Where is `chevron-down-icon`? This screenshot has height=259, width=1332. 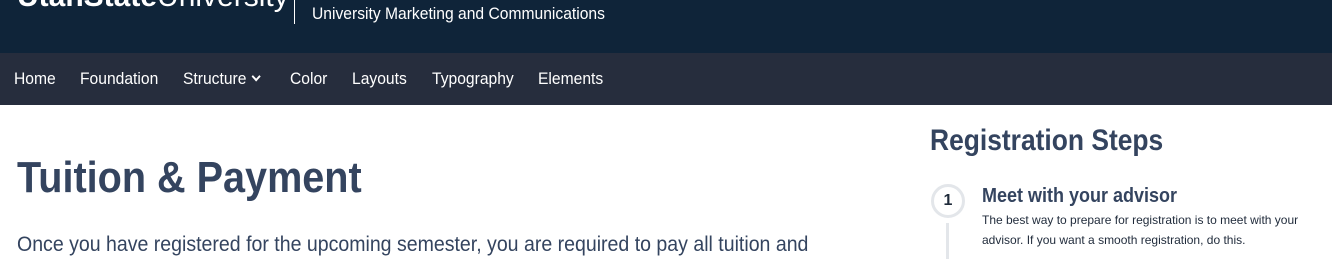
chevron-down-icon is located at coordinates (256, 76).